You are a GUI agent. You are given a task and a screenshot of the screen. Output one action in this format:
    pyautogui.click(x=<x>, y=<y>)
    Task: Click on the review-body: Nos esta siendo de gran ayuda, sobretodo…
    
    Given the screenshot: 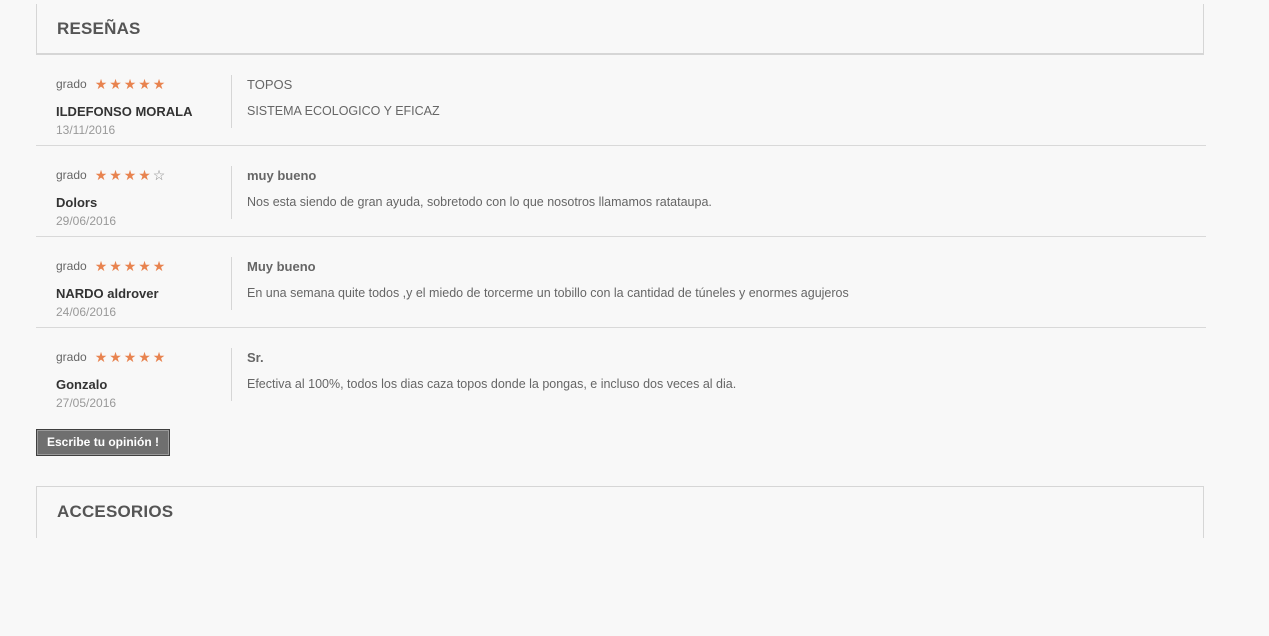 What is the action you would take?
    pyautogui.click(x=479, y=202)
    